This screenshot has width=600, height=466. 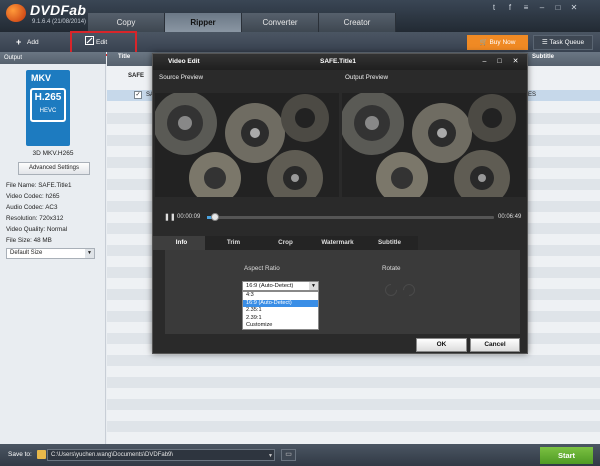 What do you see at coordinates (189, 217) in the screenshot?
I see `current-time: 00:00:09` at bounding box center [189, 217].